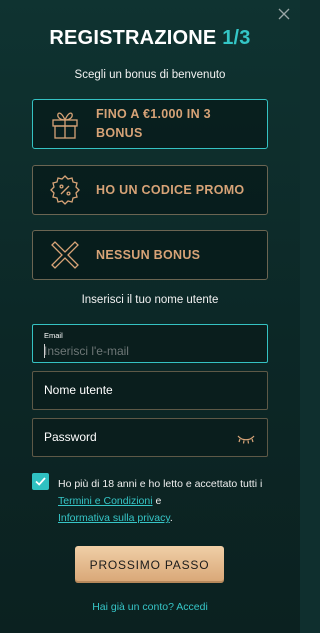  Describe the element at coordinates (153, 124) in the screenshot. I see `bonus-option-label: FINO A €1.000 IN 3 BONUS` at that location.